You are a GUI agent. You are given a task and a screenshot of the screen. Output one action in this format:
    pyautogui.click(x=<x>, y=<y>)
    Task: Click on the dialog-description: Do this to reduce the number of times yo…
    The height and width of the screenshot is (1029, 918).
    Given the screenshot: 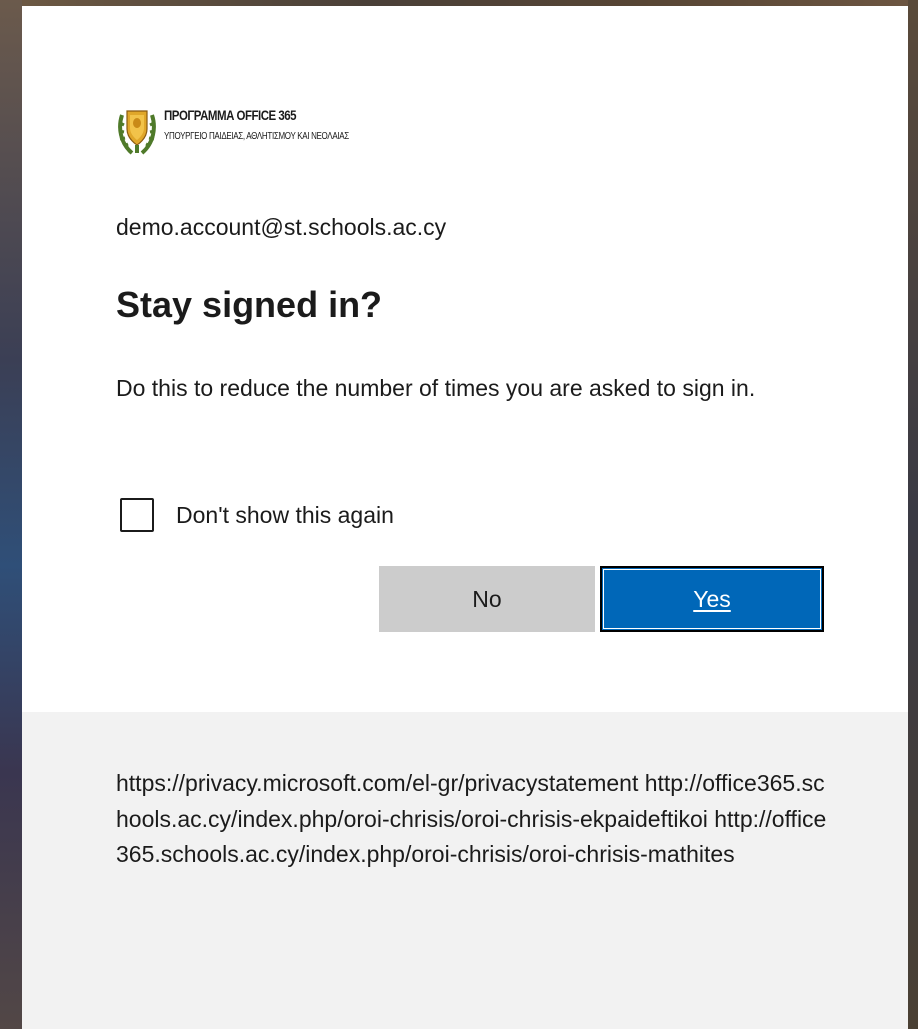 What is the action you would take?
    pyautogui.click(x=436, y=388)
    